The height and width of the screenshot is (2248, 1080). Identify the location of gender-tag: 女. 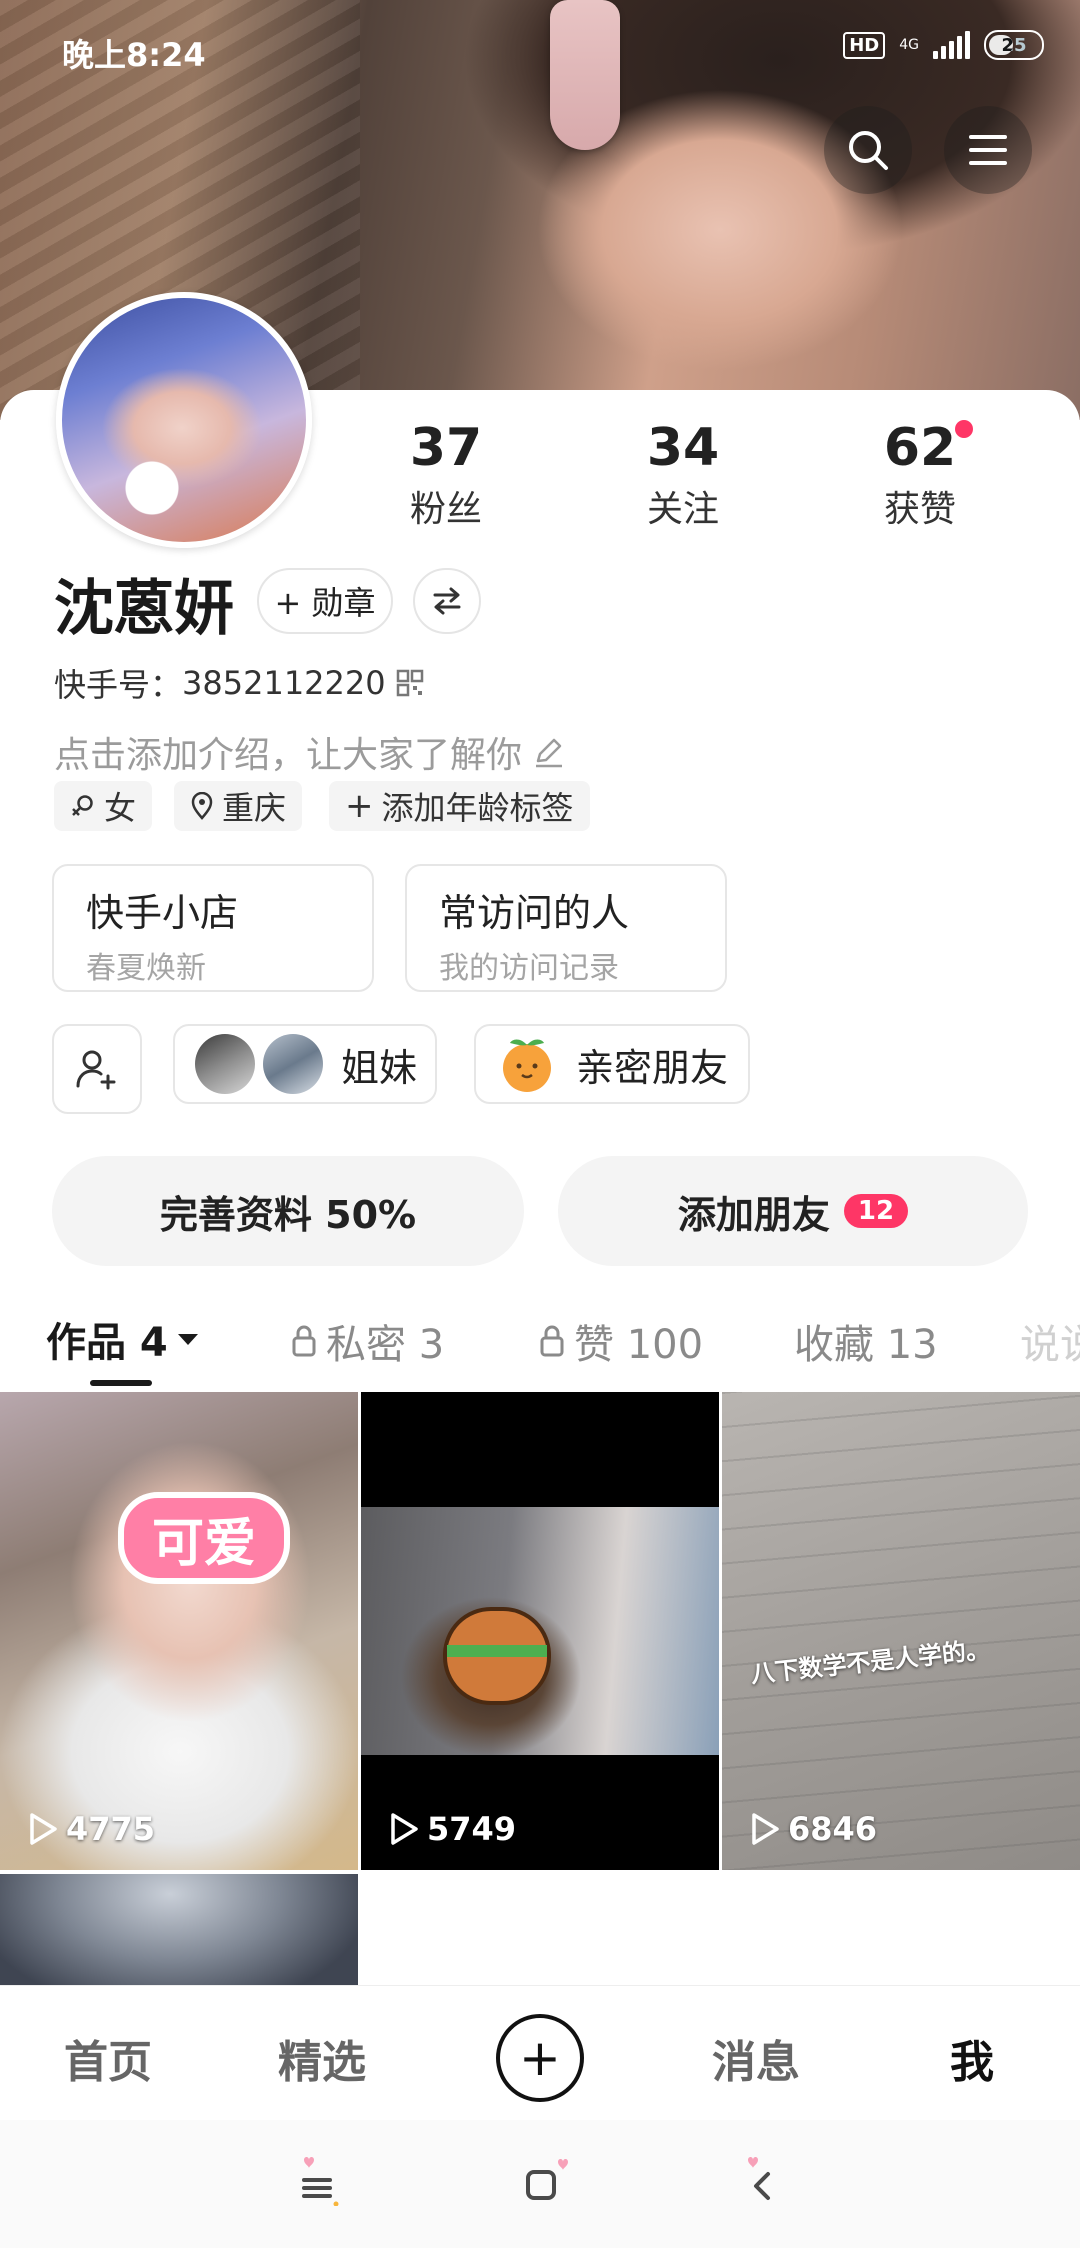
(103, 806).